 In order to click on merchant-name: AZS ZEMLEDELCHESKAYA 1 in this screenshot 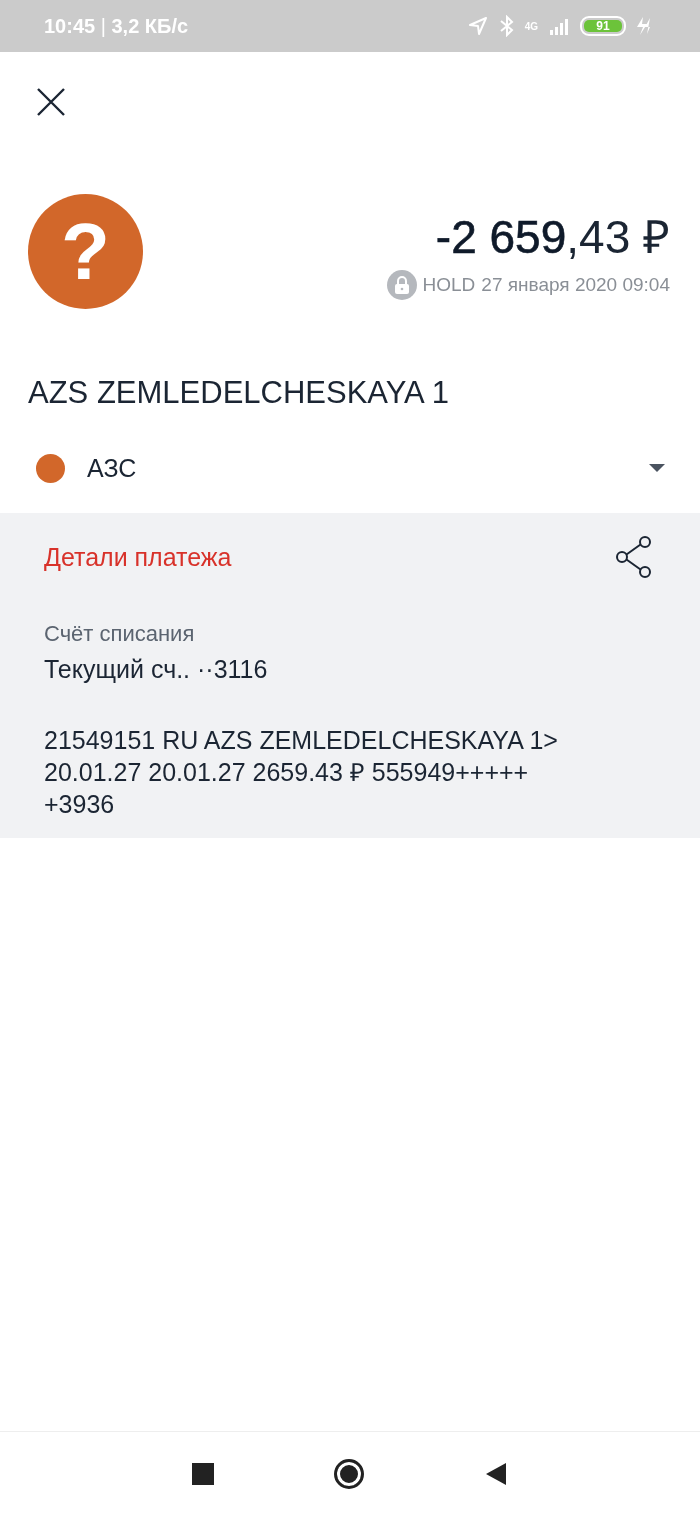, I will do `click(238, 392)`.